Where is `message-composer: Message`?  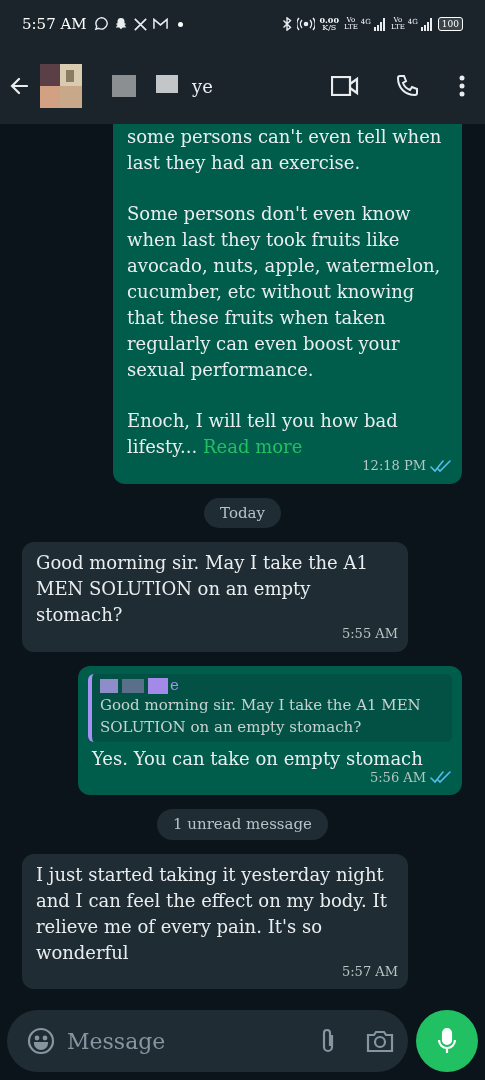
message-composer: Message is located at coordinates (207, 1041).